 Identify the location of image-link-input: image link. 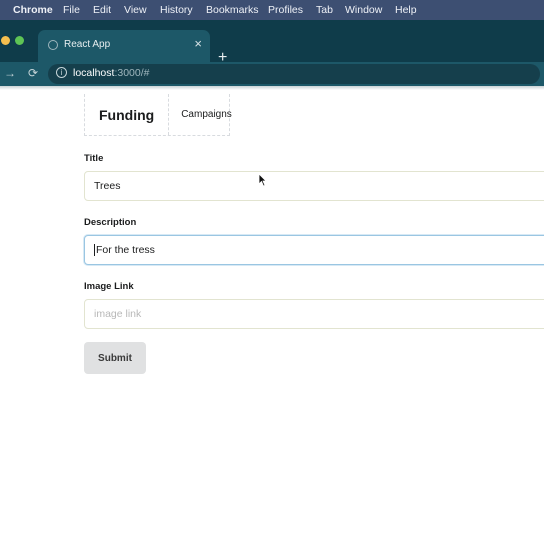
(314, 314).